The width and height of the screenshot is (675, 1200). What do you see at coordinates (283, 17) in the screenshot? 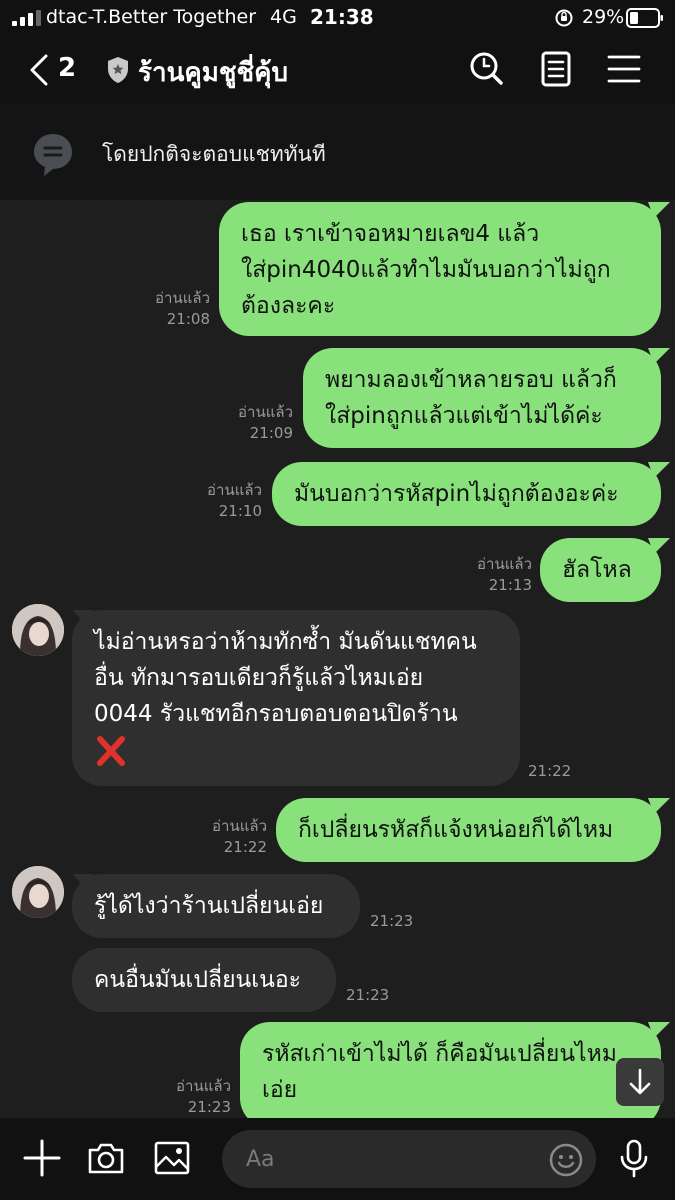
I see `network-type: 4G` at bounding box center [283, 17].